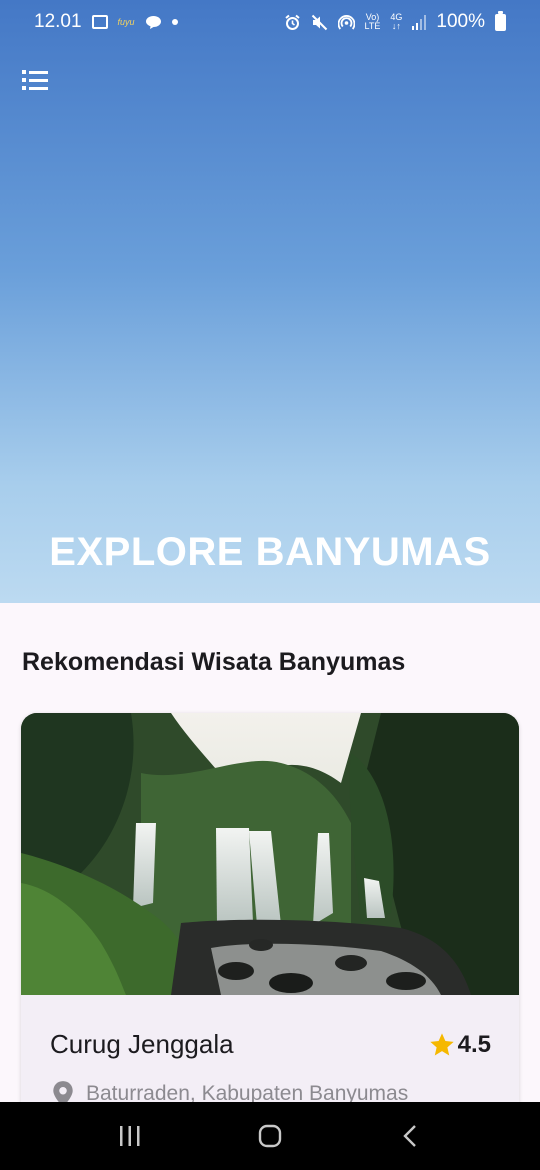  Describe the element at coordinates (126, 22) in the screenshot. I see `app-badge: fuyu` at that location.